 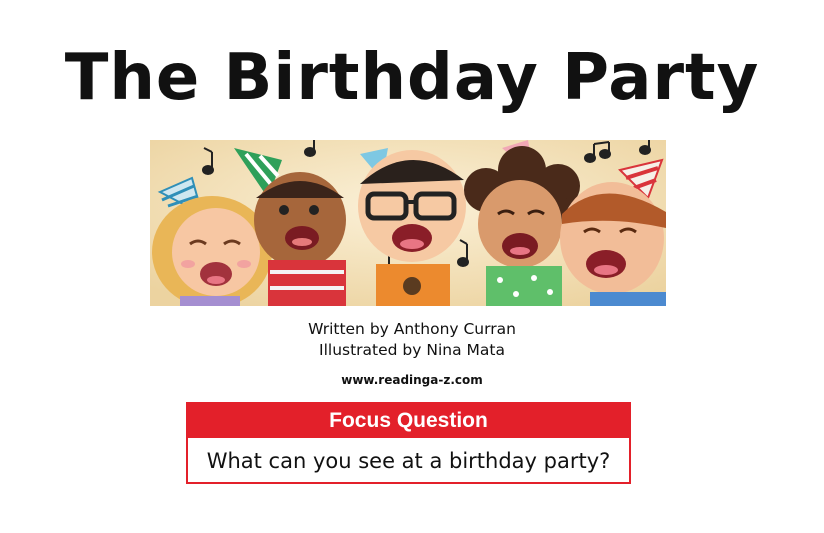 What do you see at coordinates (408, 421) in the screenshot?
I see `focus-question-header: Focus Question` at bounding box center [408, 421].